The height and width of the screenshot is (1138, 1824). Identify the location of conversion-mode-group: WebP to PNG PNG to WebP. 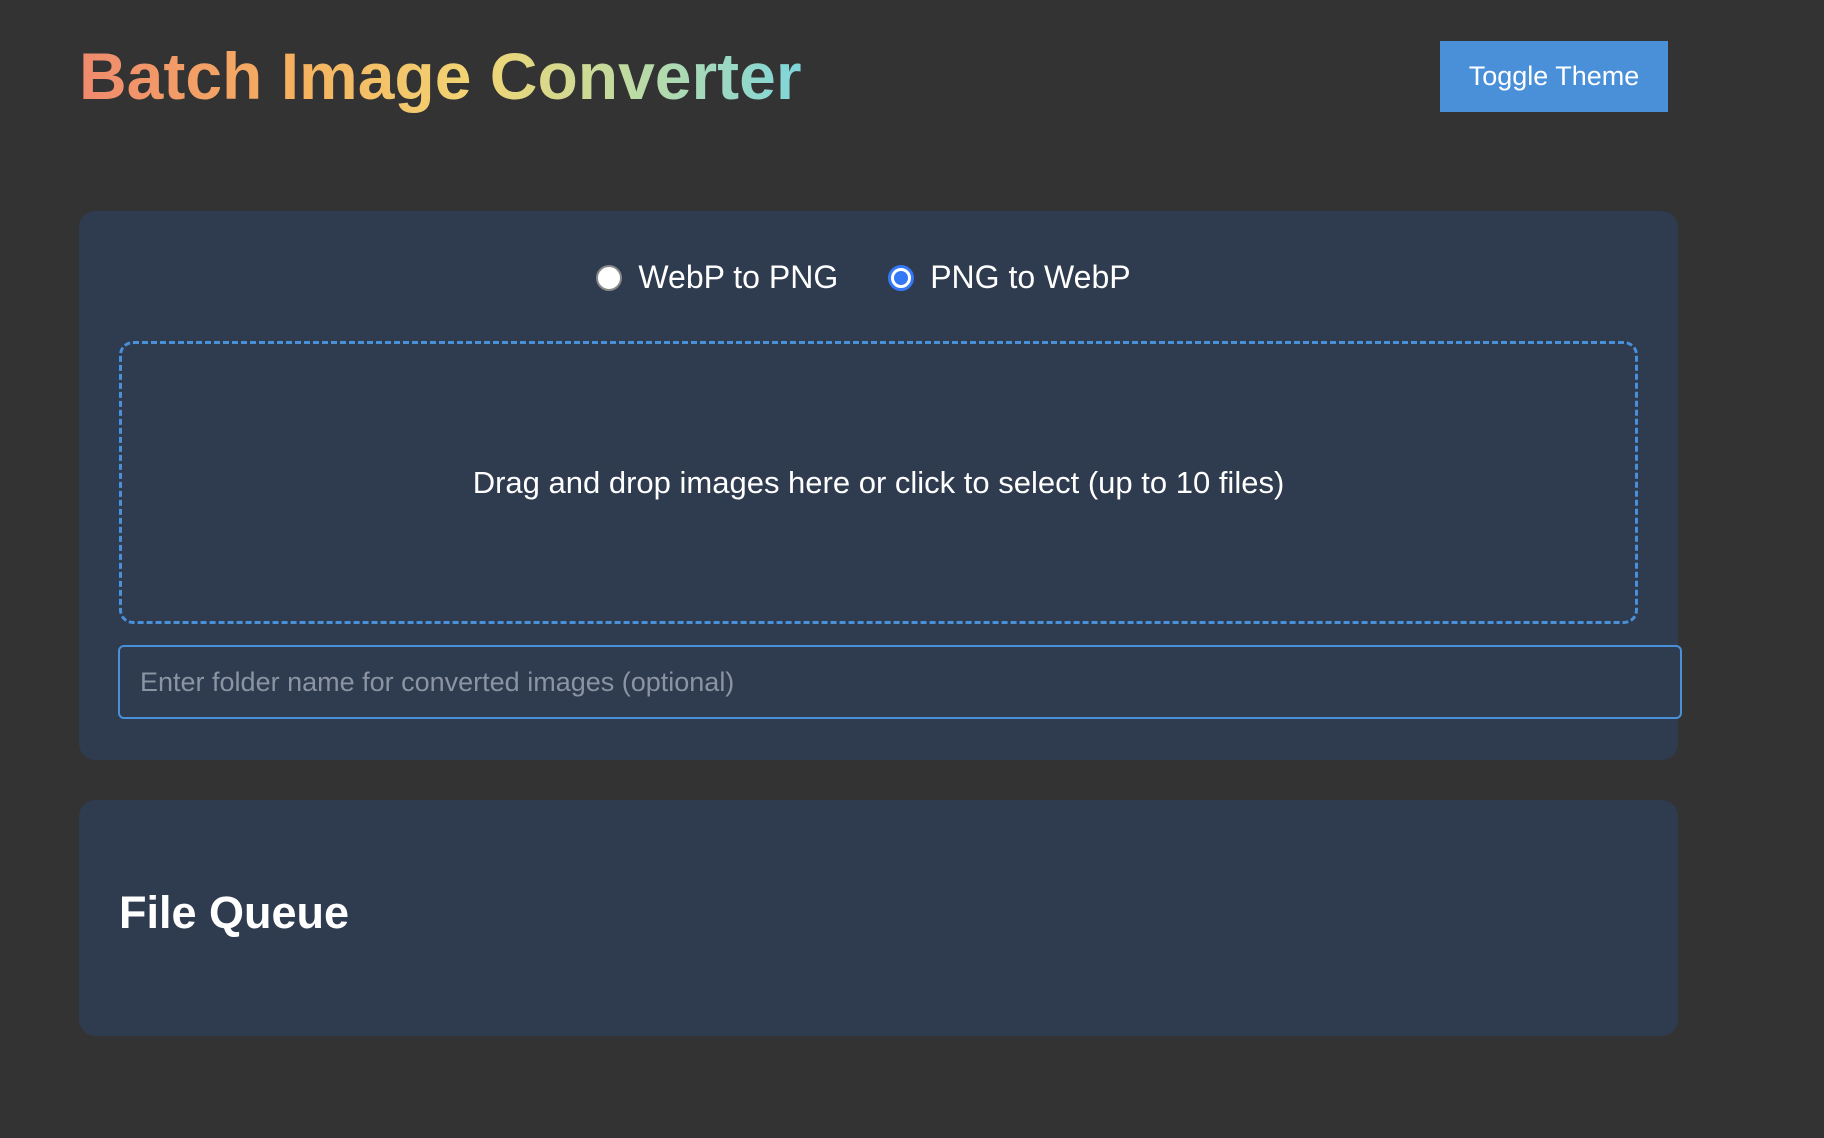
(878, 277).